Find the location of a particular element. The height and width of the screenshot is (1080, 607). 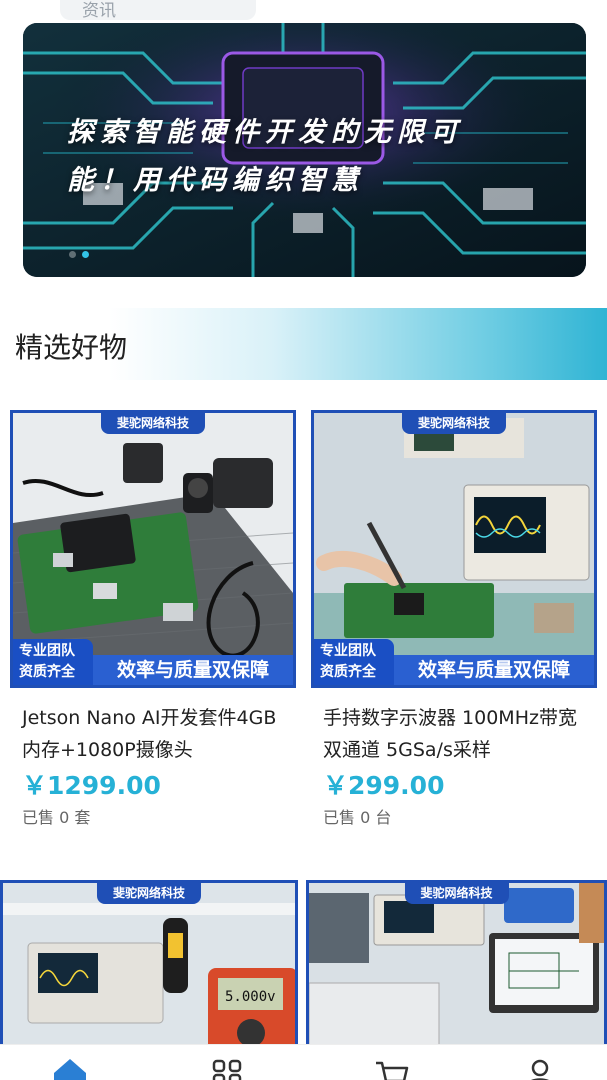

svg-text: 5.000v is located at coordinates (250, 997).